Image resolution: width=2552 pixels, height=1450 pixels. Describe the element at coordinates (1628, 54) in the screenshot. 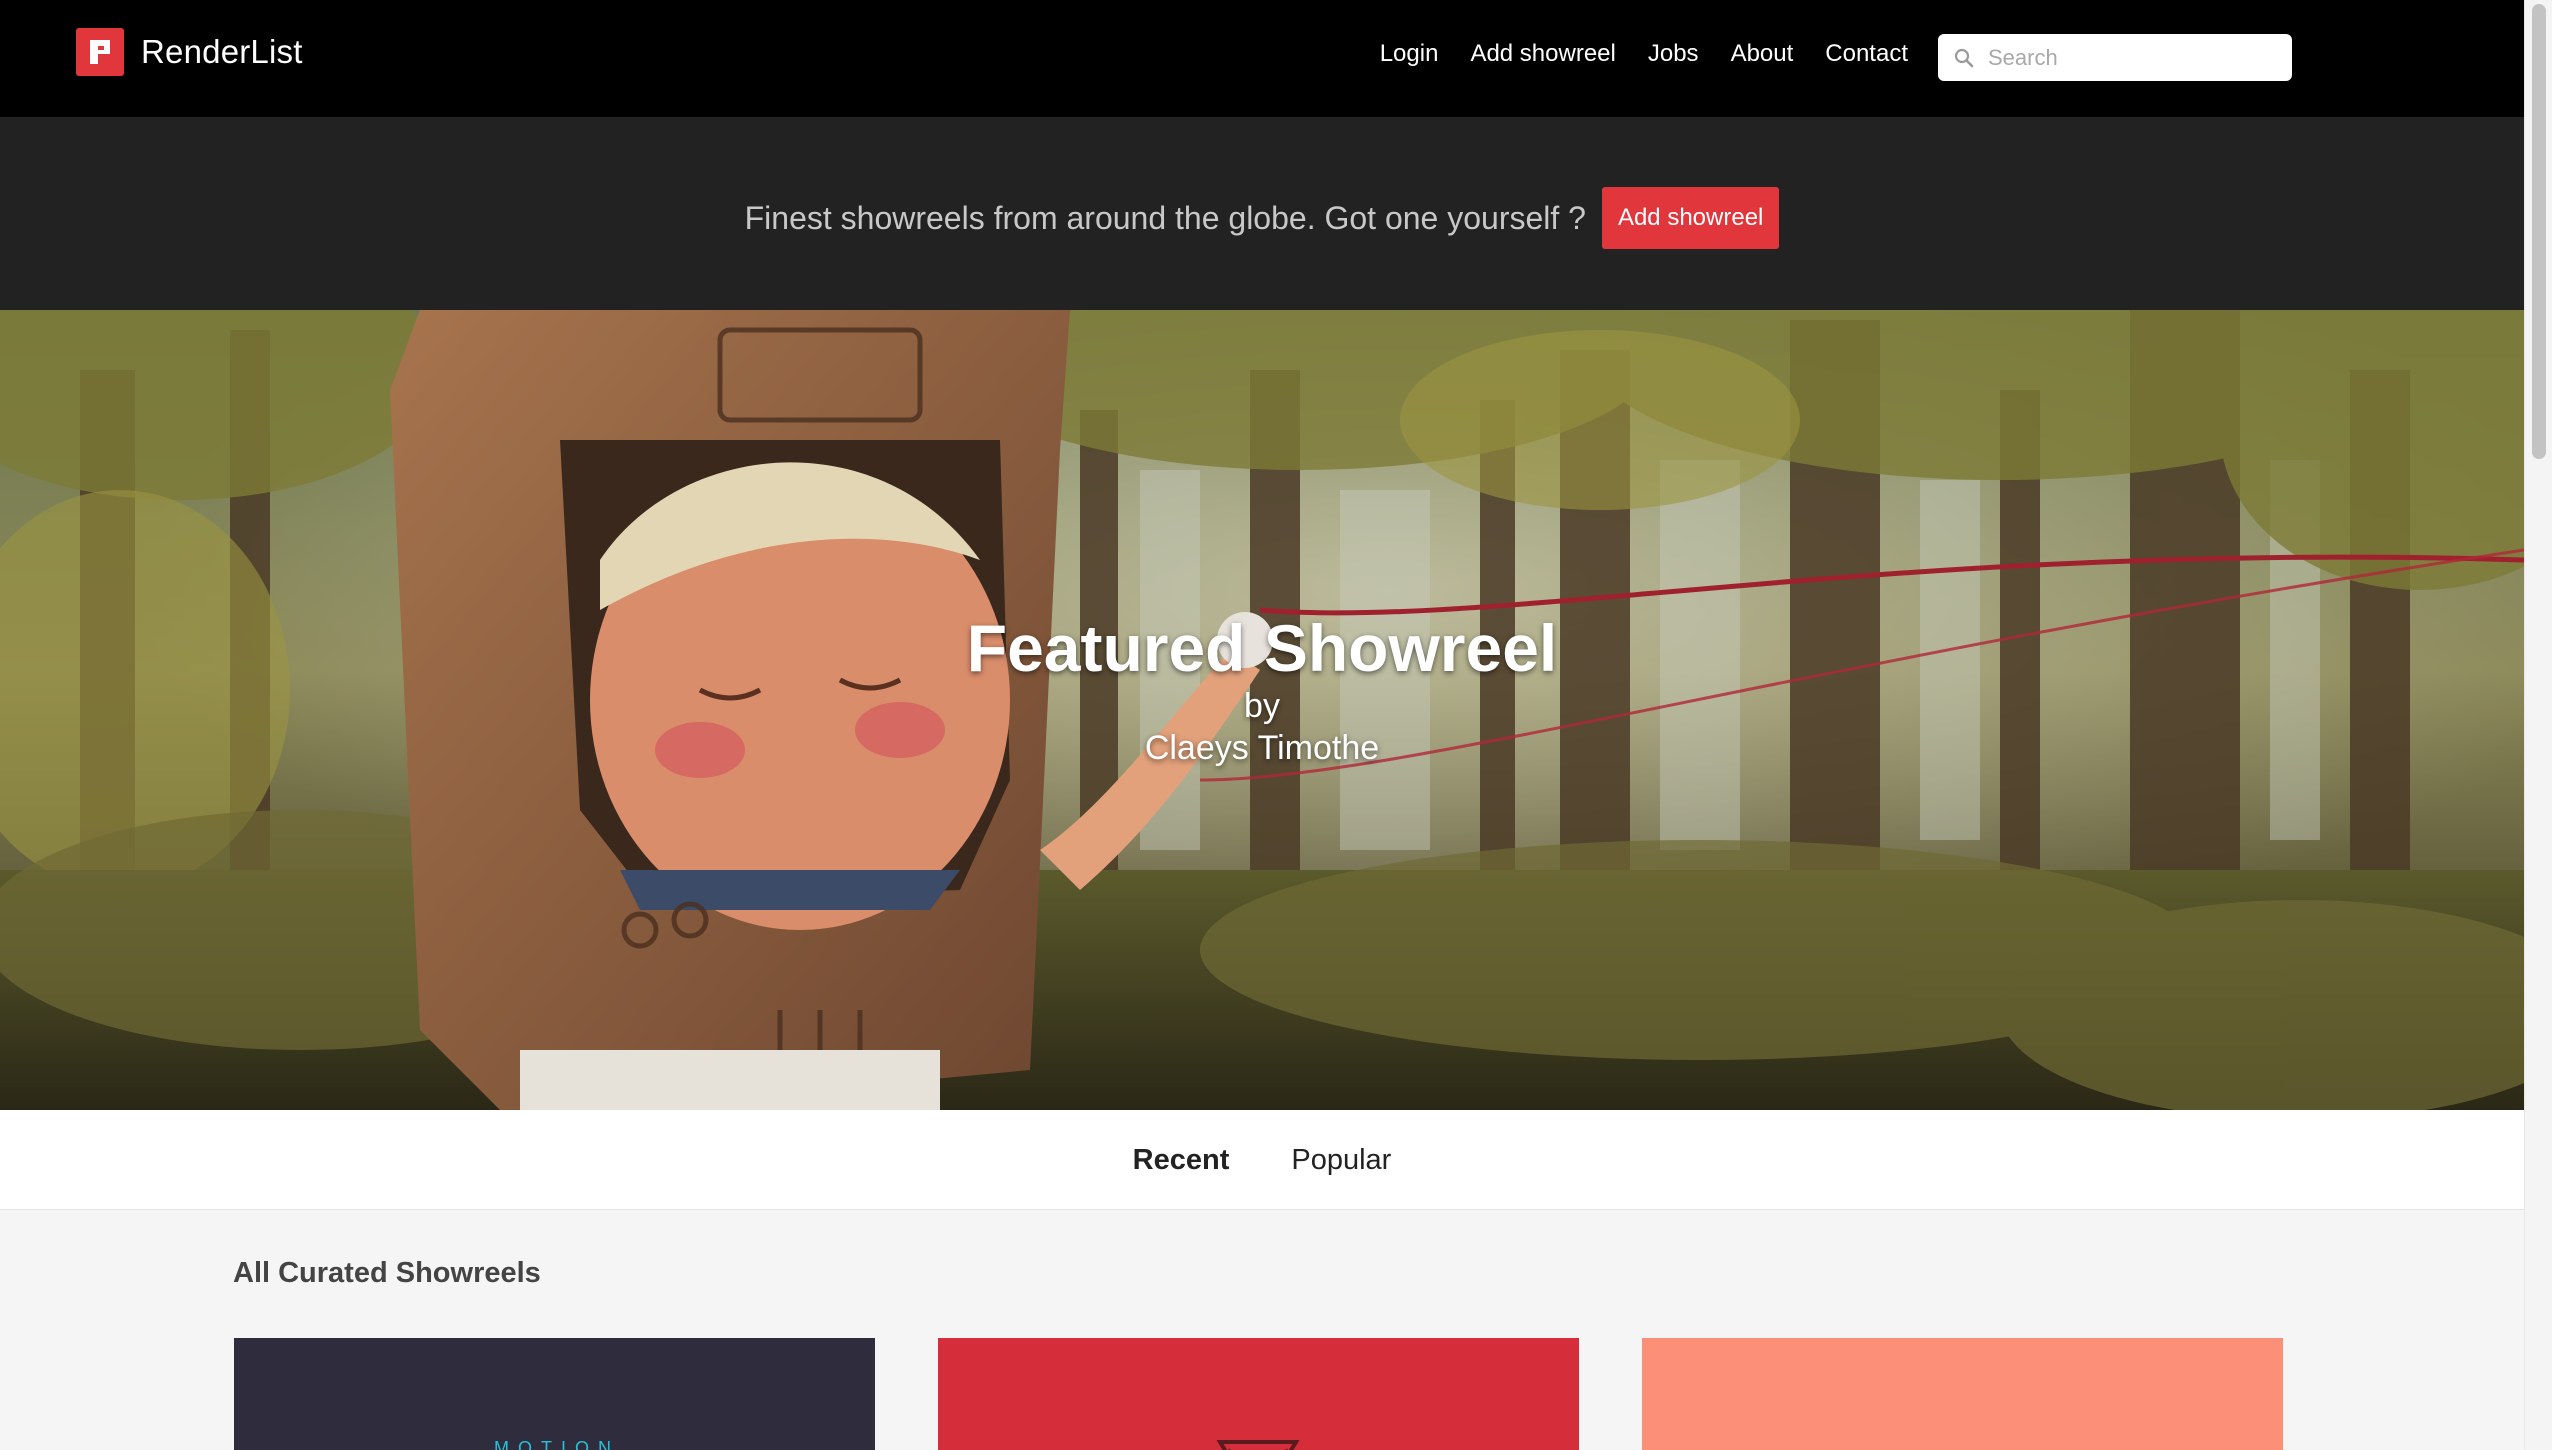

I see `nav-links: Login Add showreel Jobs About Contact` at that location.